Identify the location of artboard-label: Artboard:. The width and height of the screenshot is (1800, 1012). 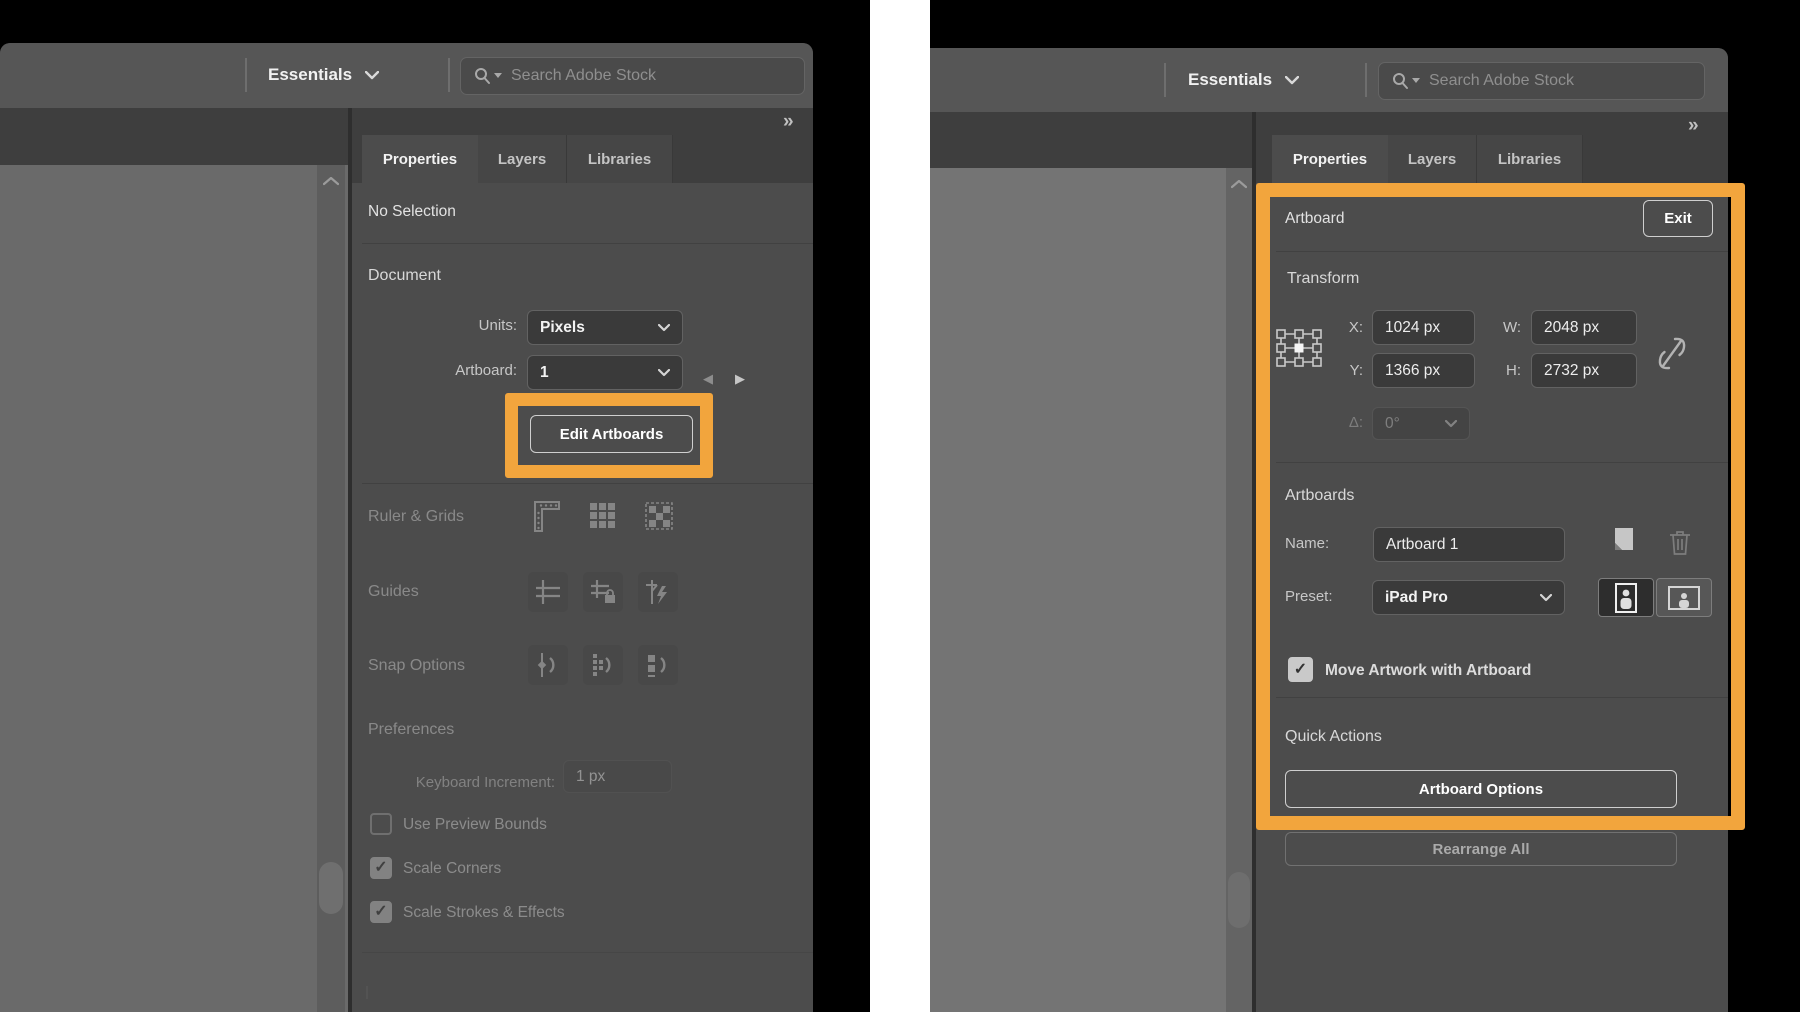
(486, 370).